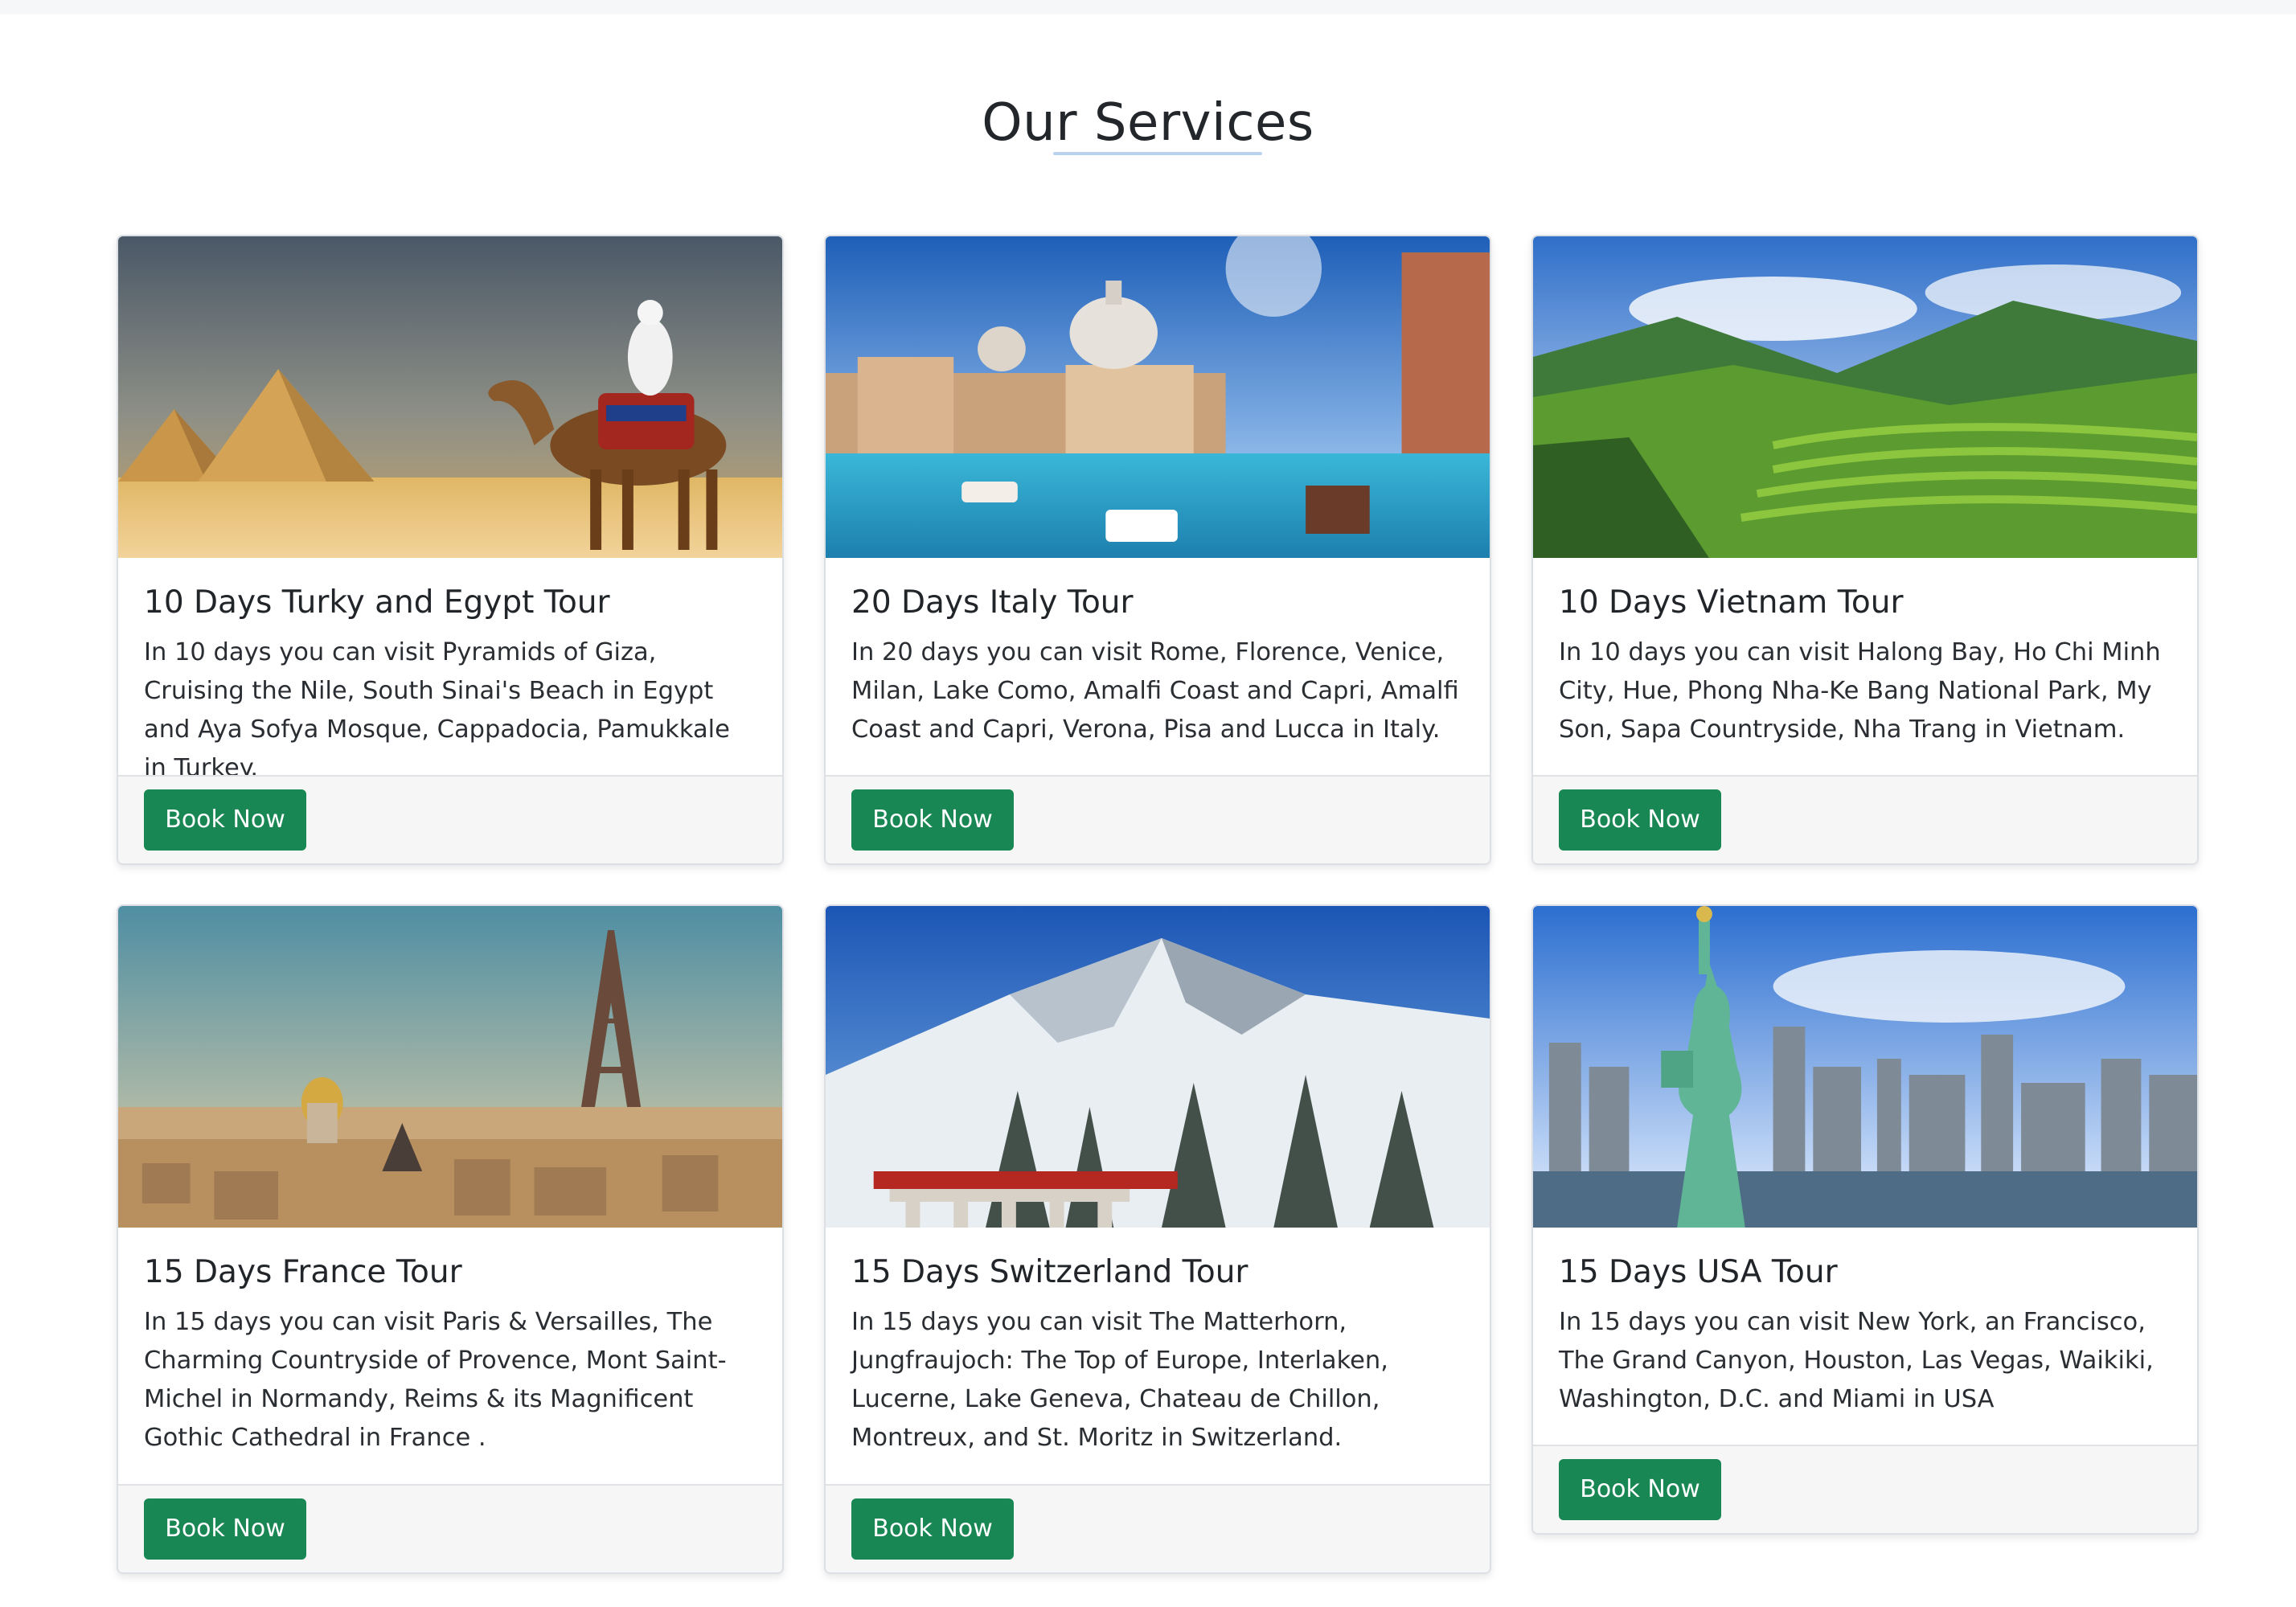  Describe the element at coordinates (1148, 7) in the screenshot. I see `top-bar` at that location.